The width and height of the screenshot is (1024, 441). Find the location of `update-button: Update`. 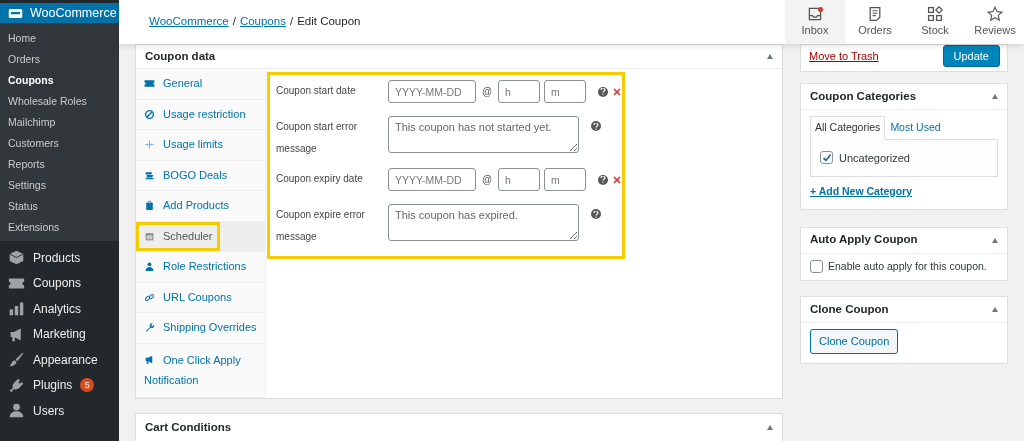

update-button: Update is located at coordinates (971, 56).